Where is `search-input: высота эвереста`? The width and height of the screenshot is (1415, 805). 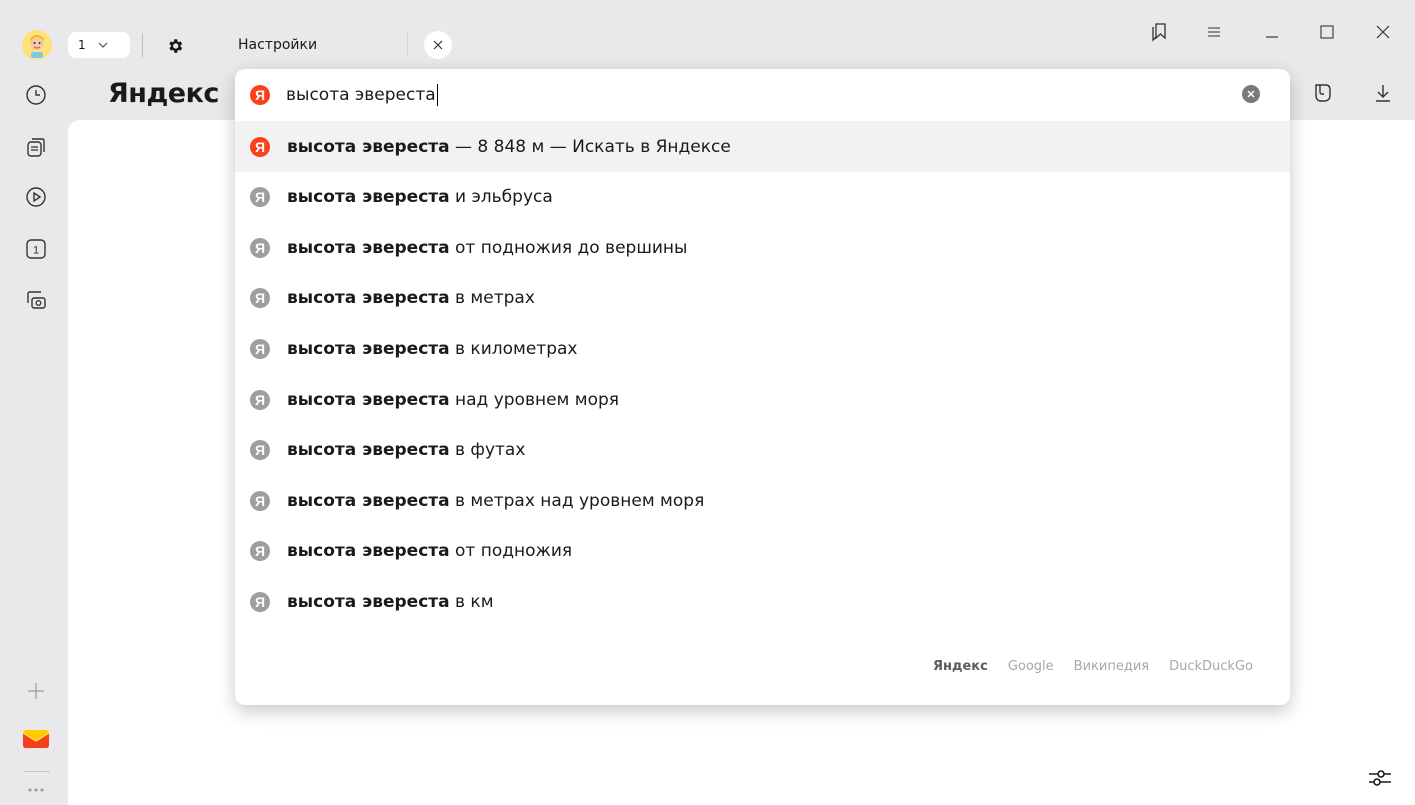
search-input: высота эвереста is located at coordinates (362, 95).